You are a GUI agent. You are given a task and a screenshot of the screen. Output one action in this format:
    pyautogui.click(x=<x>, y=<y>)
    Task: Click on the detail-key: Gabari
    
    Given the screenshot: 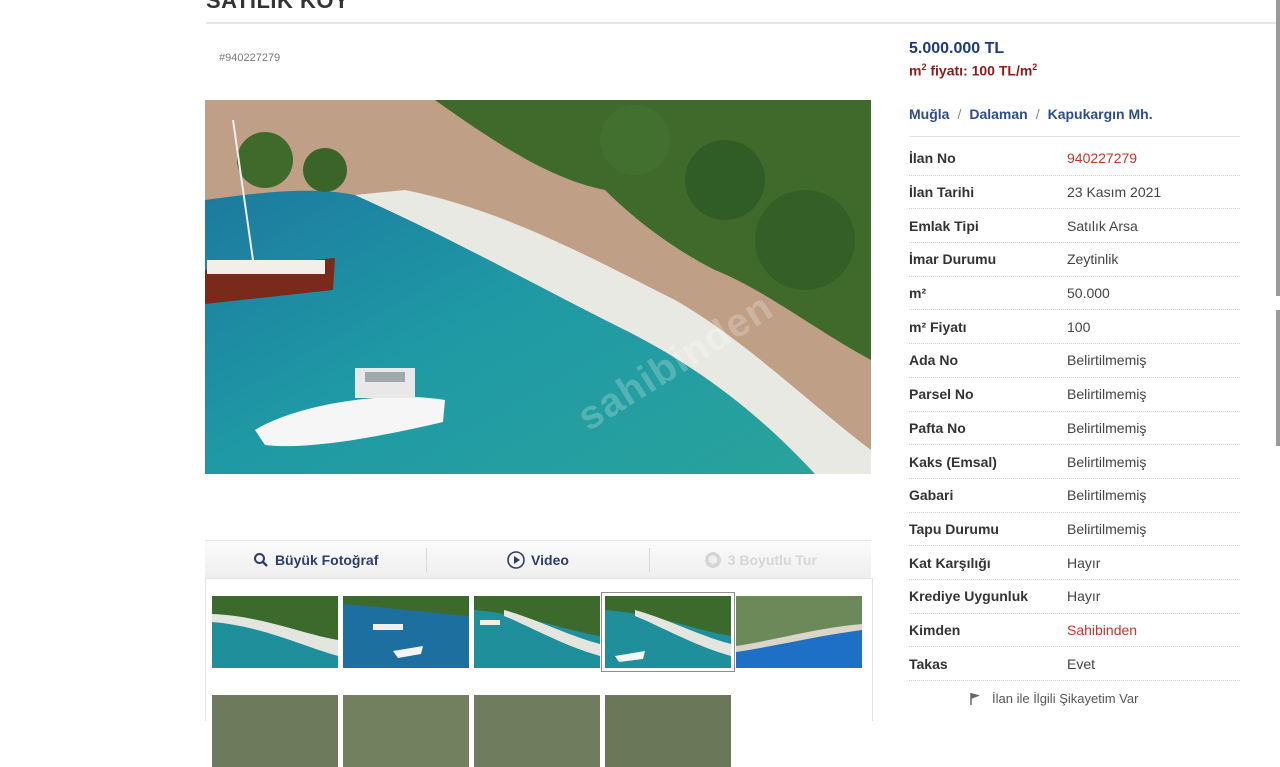 What is the action you would take?
    pyautogui.click(x=931, y=495)
    